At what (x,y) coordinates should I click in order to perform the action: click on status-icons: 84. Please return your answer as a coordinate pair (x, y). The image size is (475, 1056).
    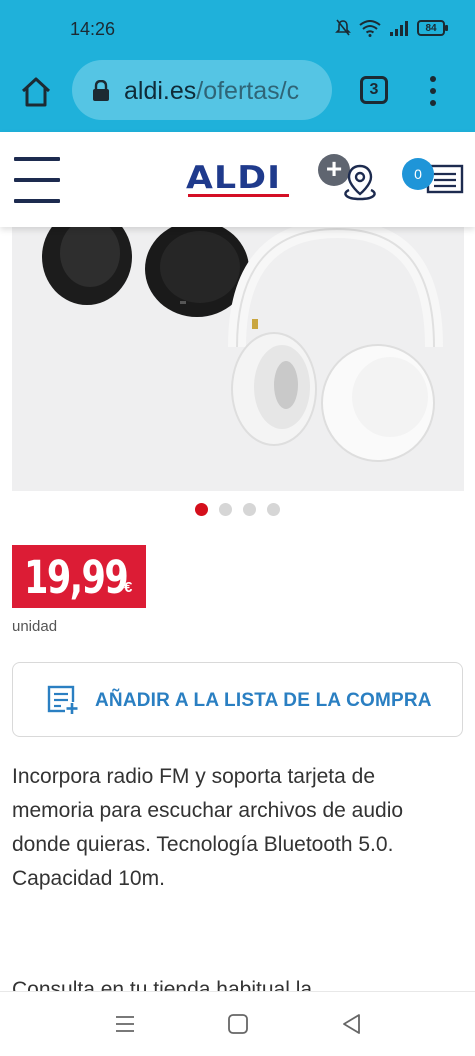
    Looking at the image, I should click on (391, 28).